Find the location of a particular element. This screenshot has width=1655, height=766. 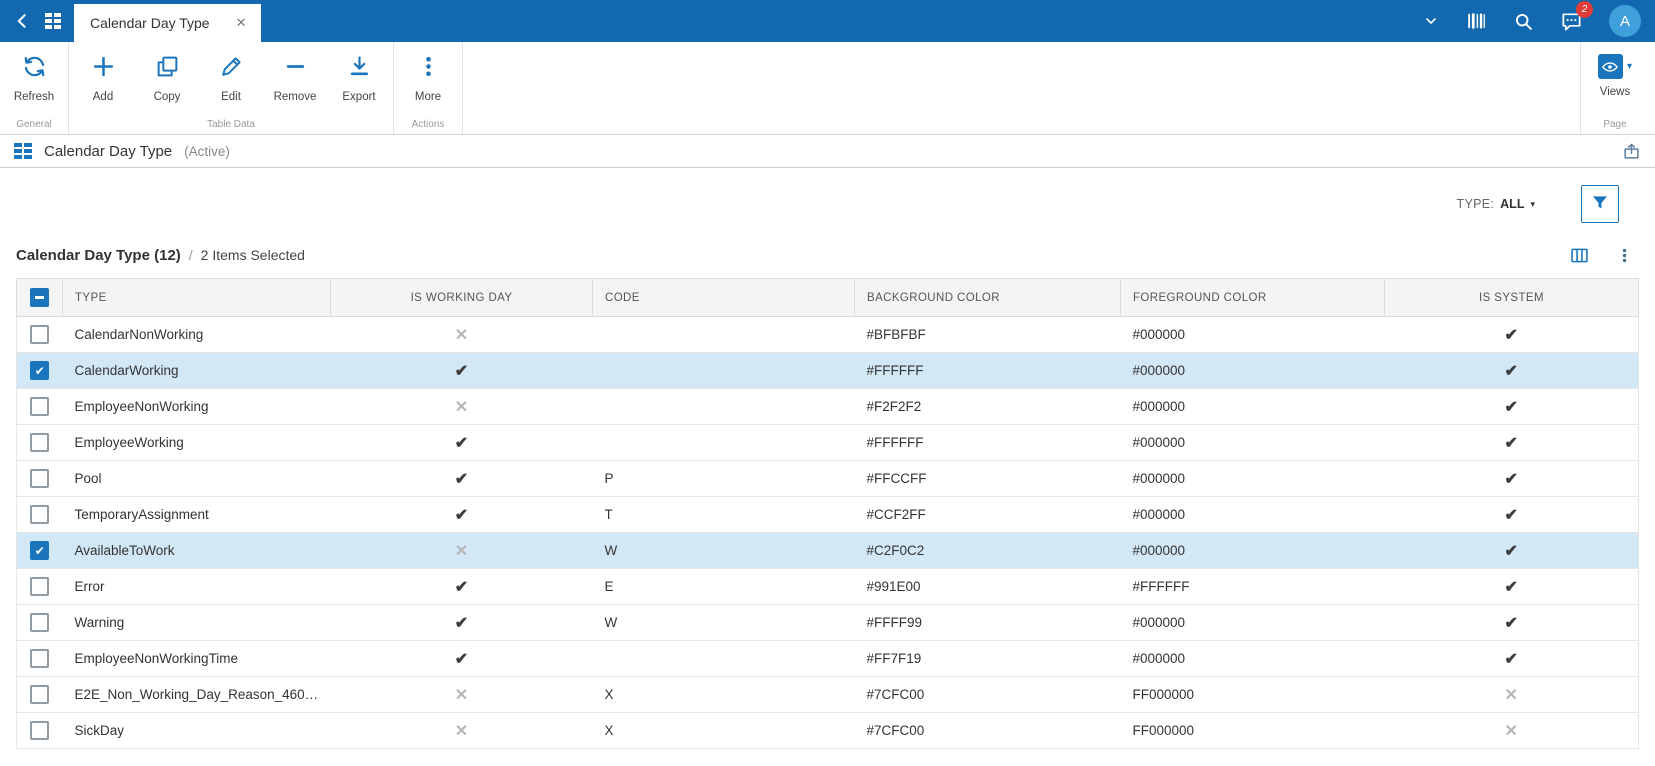

edit-button: Edit is located at coordinates (231, 74).